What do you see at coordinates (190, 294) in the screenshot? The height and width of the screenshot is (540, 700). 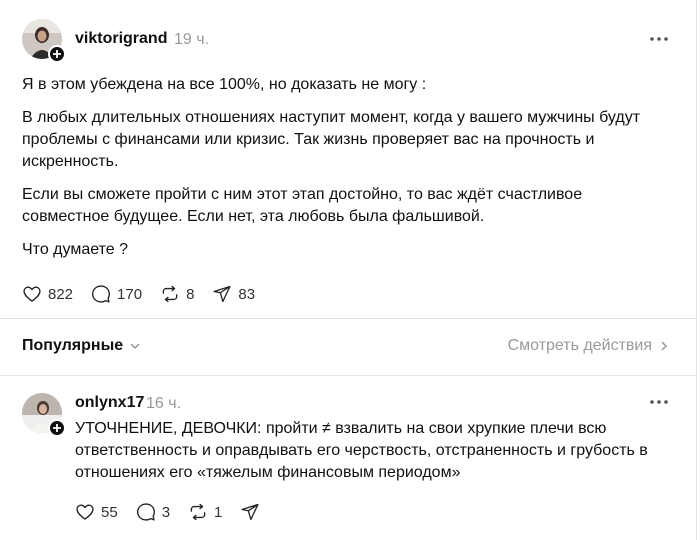 I see `repost-count: 8` at bounding box center [190, 294].